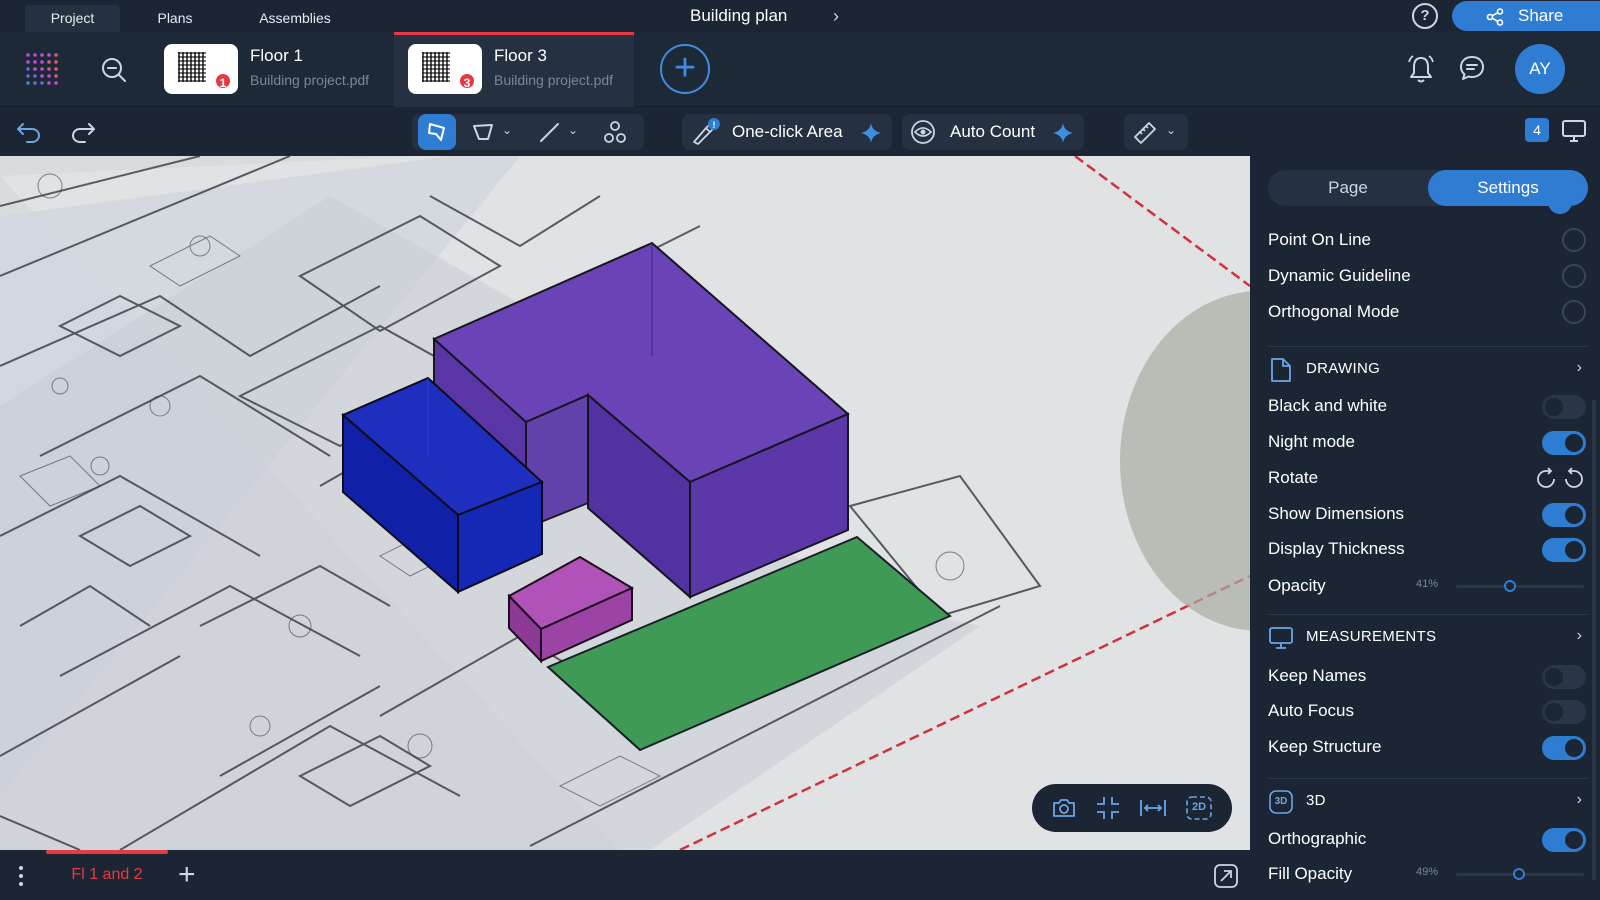 The height and width of the screenshot is (900, 1600). What do you see at coordinates (1325, 746) in the screenshot?
I see `row-label: Keep Structure` at bounding box center [1325, 746].